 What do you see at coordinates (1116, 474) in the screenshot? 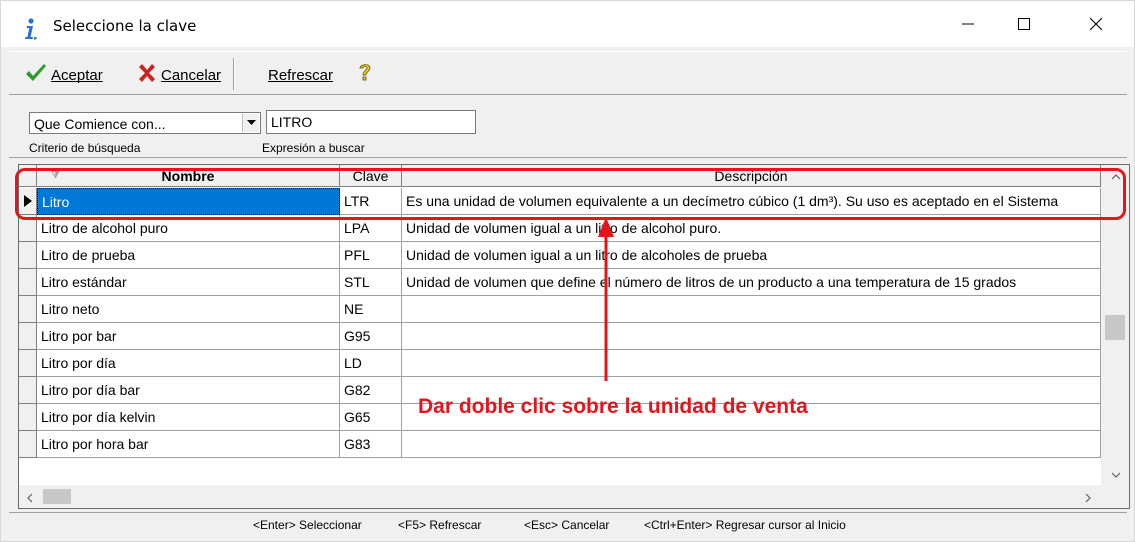
I see `scroll-down-icon` at bounding box center [1116, 474].